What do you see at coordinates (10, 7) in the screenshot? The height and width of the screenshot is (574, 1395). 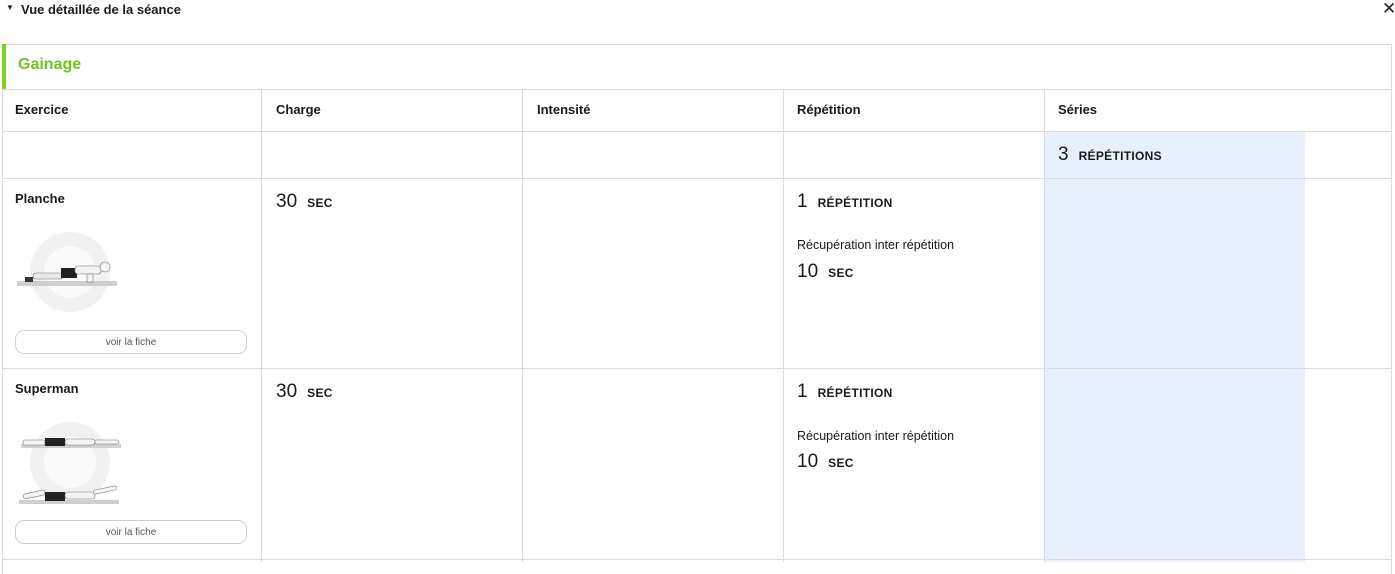 I see `caret-down-icon: ▼` at bounding box center [10, 7].